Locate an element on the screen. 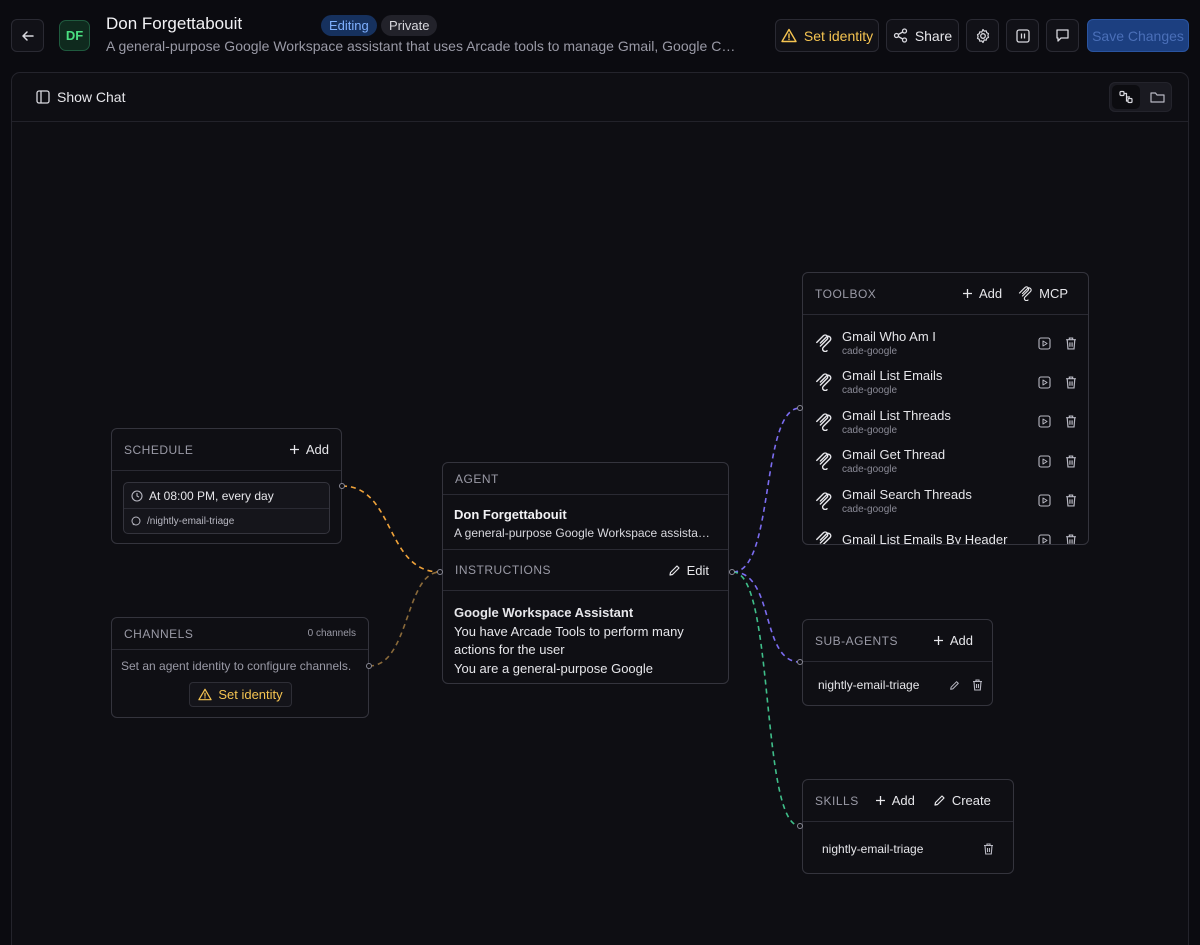  show-chat-label: Show Chat is located at coordinates (91, 97).